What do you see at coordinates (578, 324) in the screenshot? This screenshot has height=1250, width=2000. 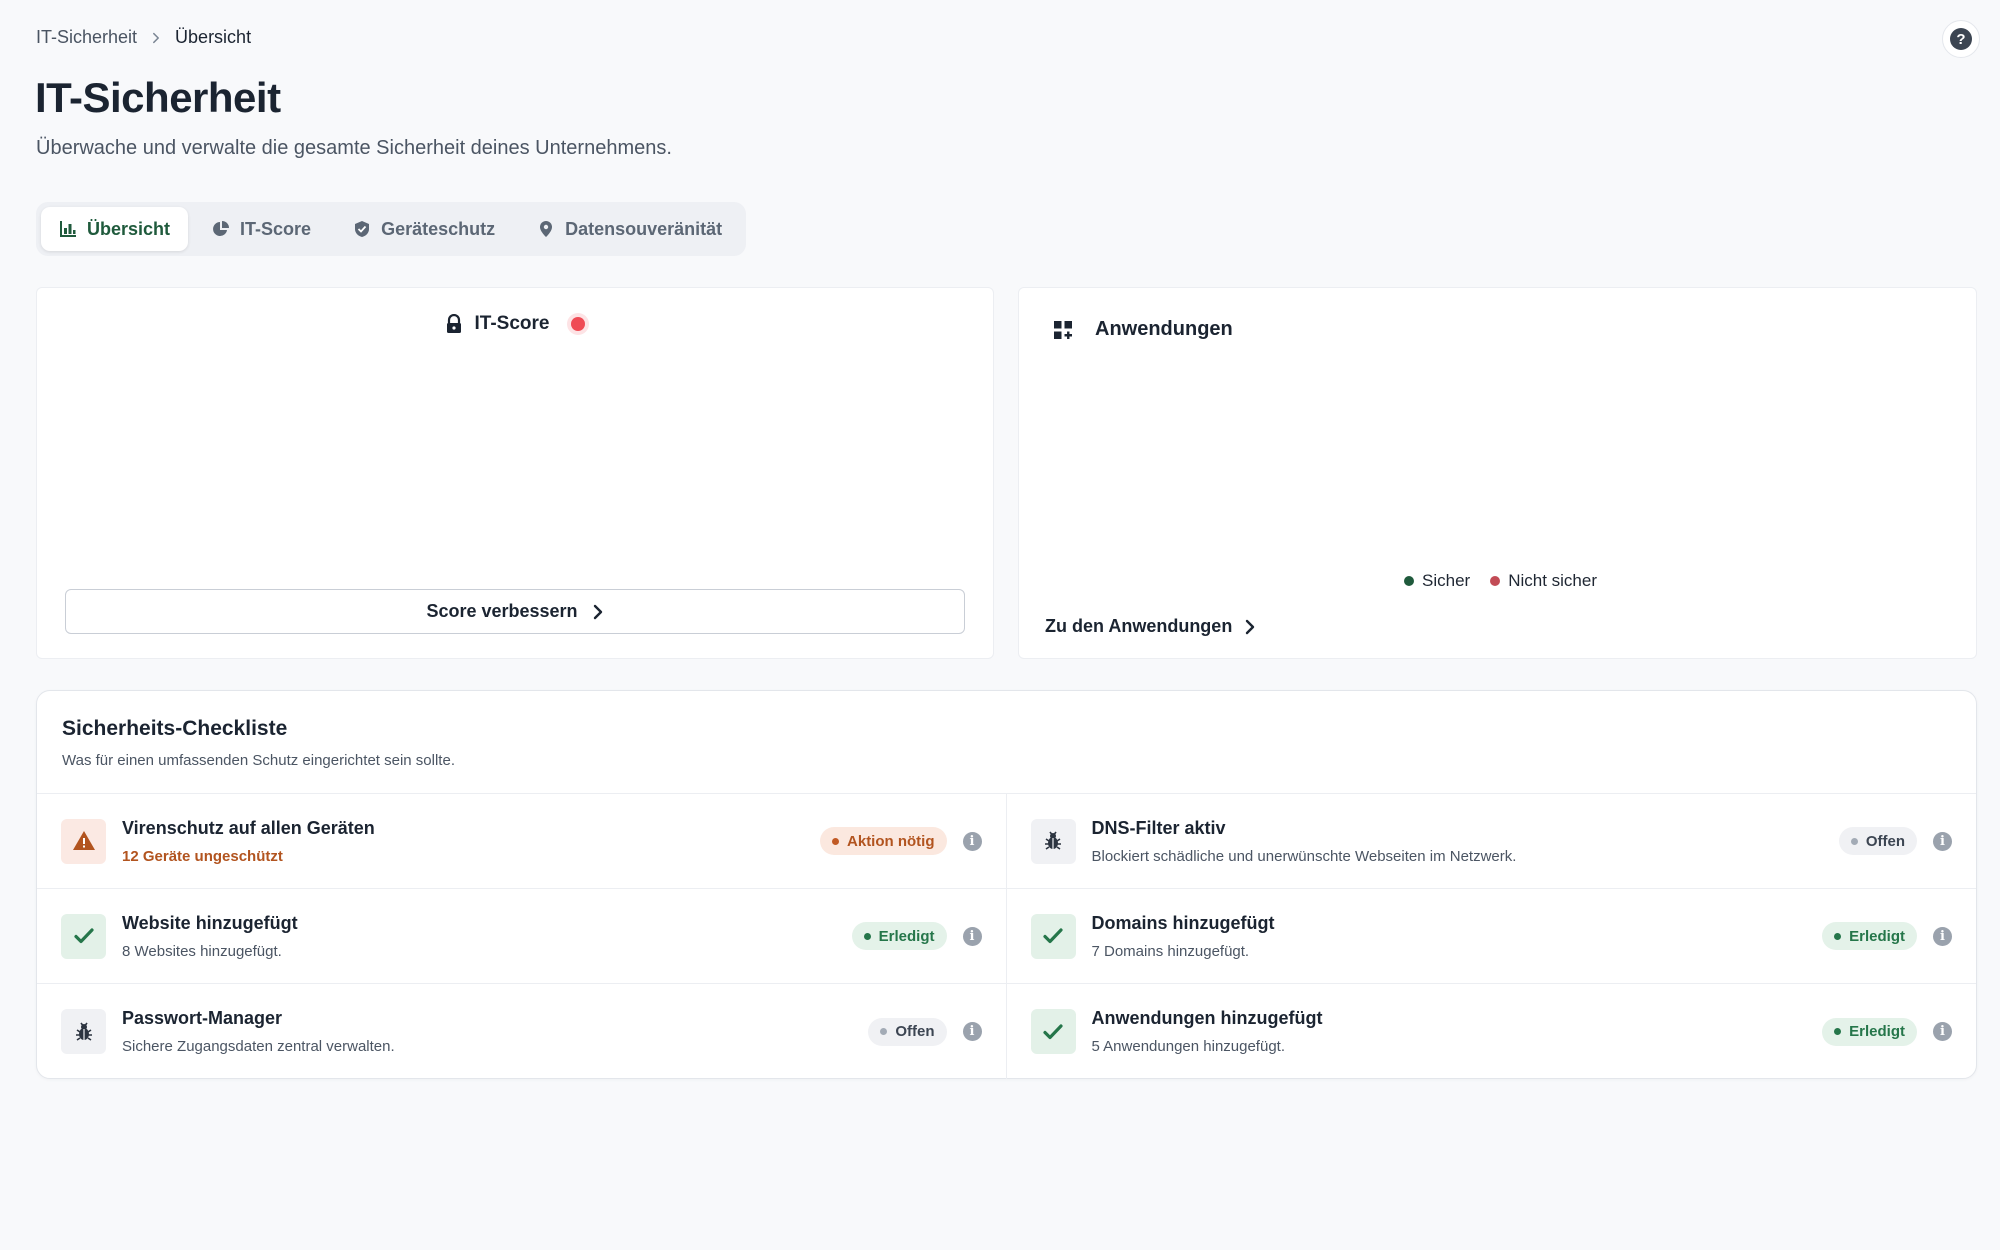 I see `status-indicator` at bounding box center [578, 324].